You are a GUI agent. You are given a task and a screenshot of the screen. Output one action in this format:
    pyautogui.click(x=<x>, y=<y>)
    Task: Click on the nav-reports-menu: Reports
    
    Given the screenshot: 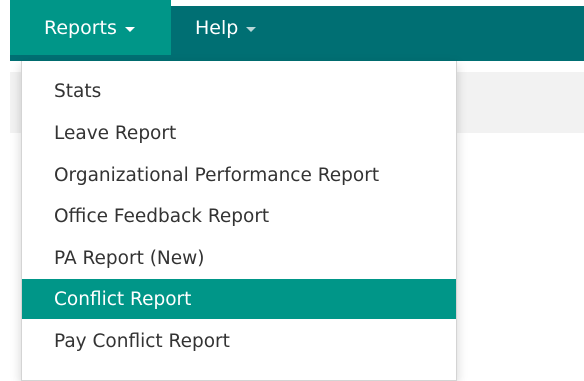 What is the action you would take?
    pyautogui.click(x=90, y=27)
    